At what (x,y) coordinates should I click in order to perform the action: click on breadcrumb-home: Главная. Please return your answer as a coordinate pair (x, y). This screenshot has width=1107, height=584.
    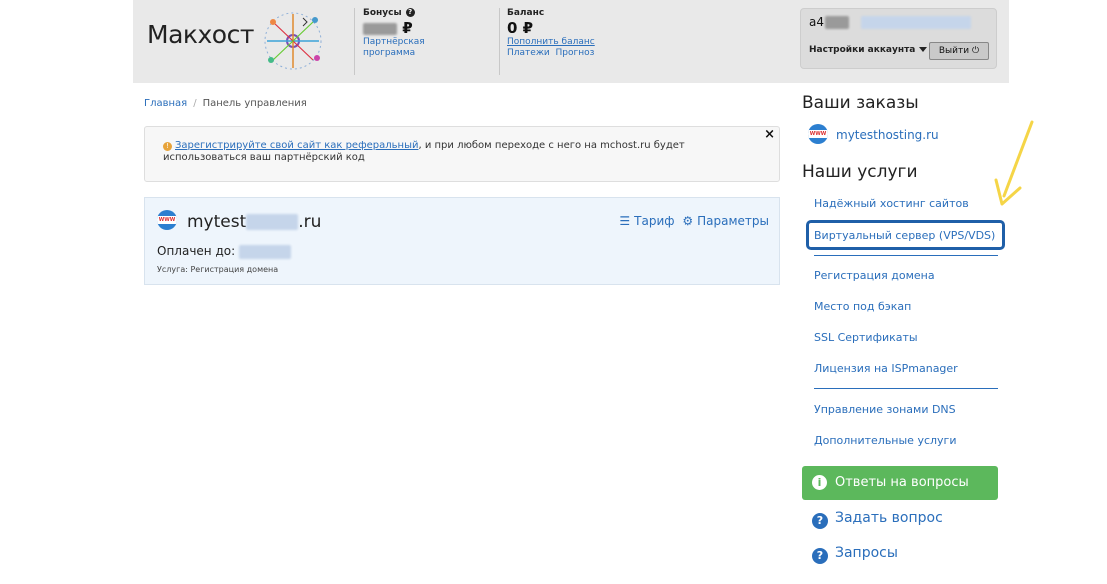
    Looking at the image, I should click on (165, 103).